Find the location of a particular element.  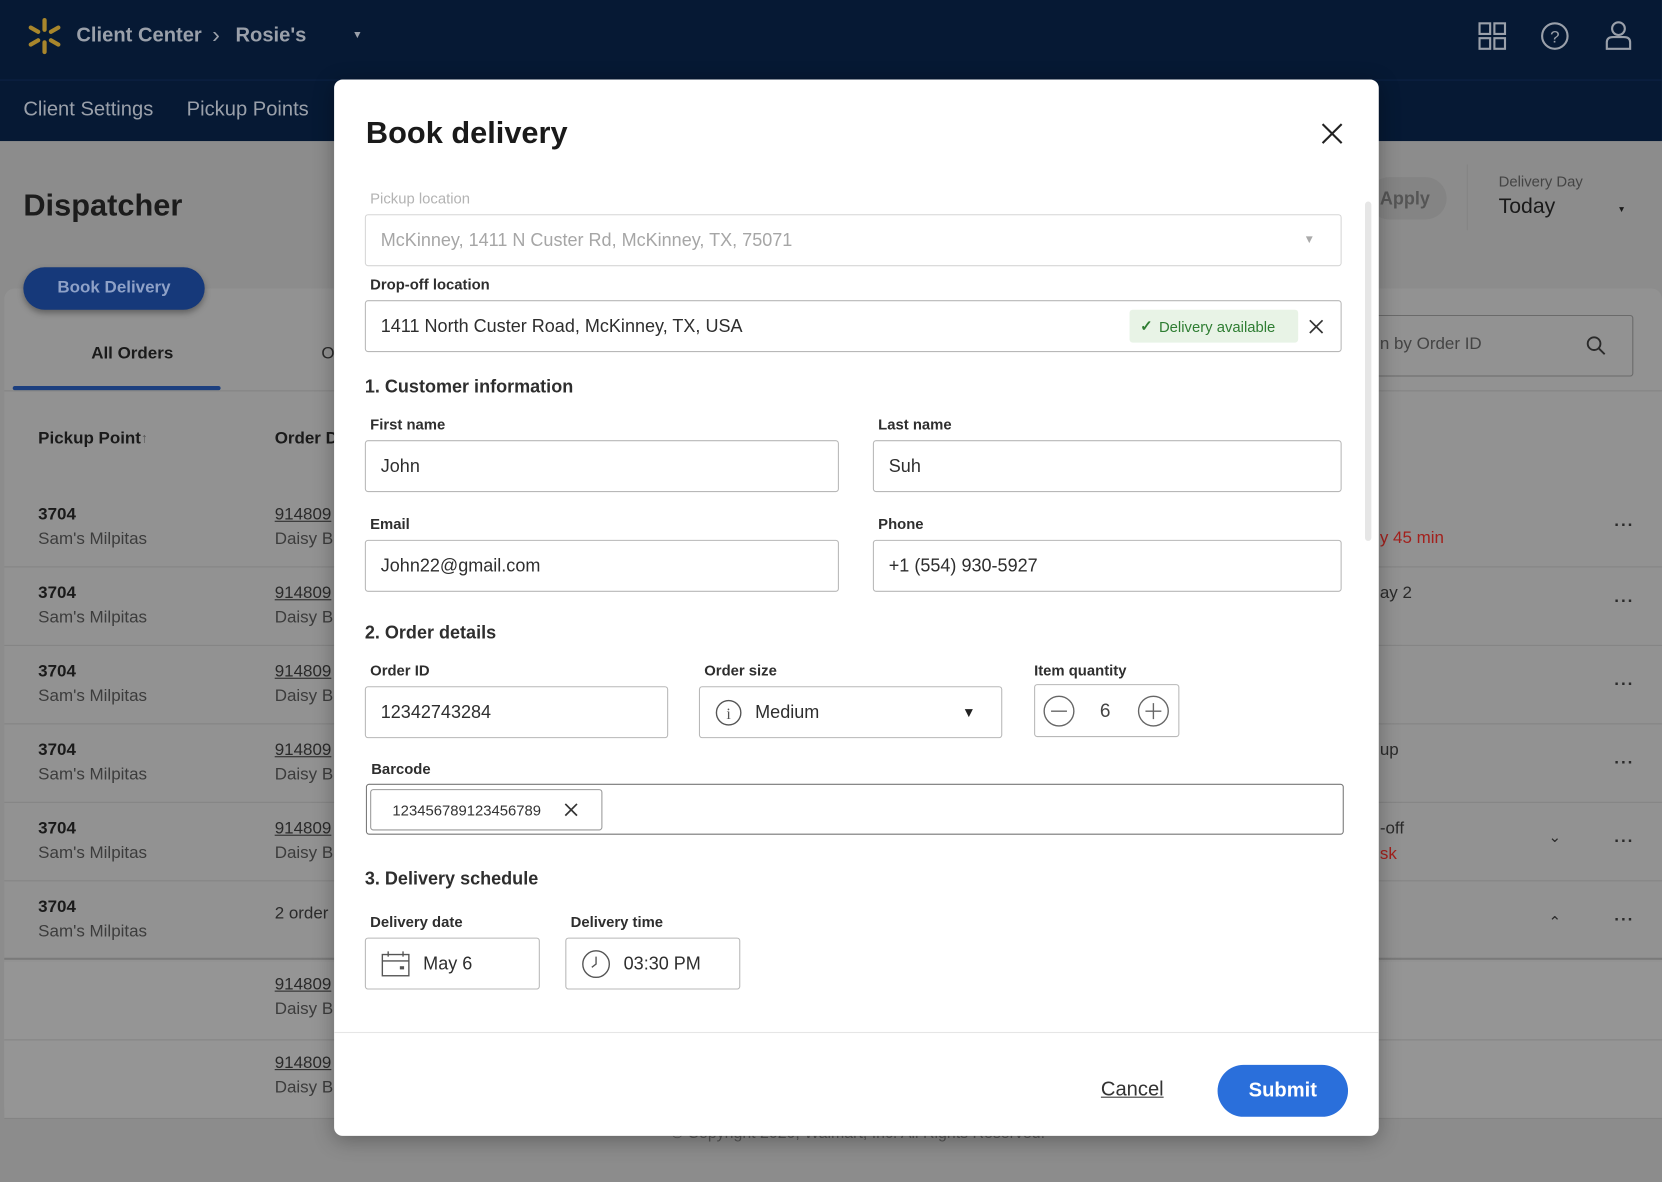

phone-value: +1 (554) 930-5927 is located at coordinates (963, 565).